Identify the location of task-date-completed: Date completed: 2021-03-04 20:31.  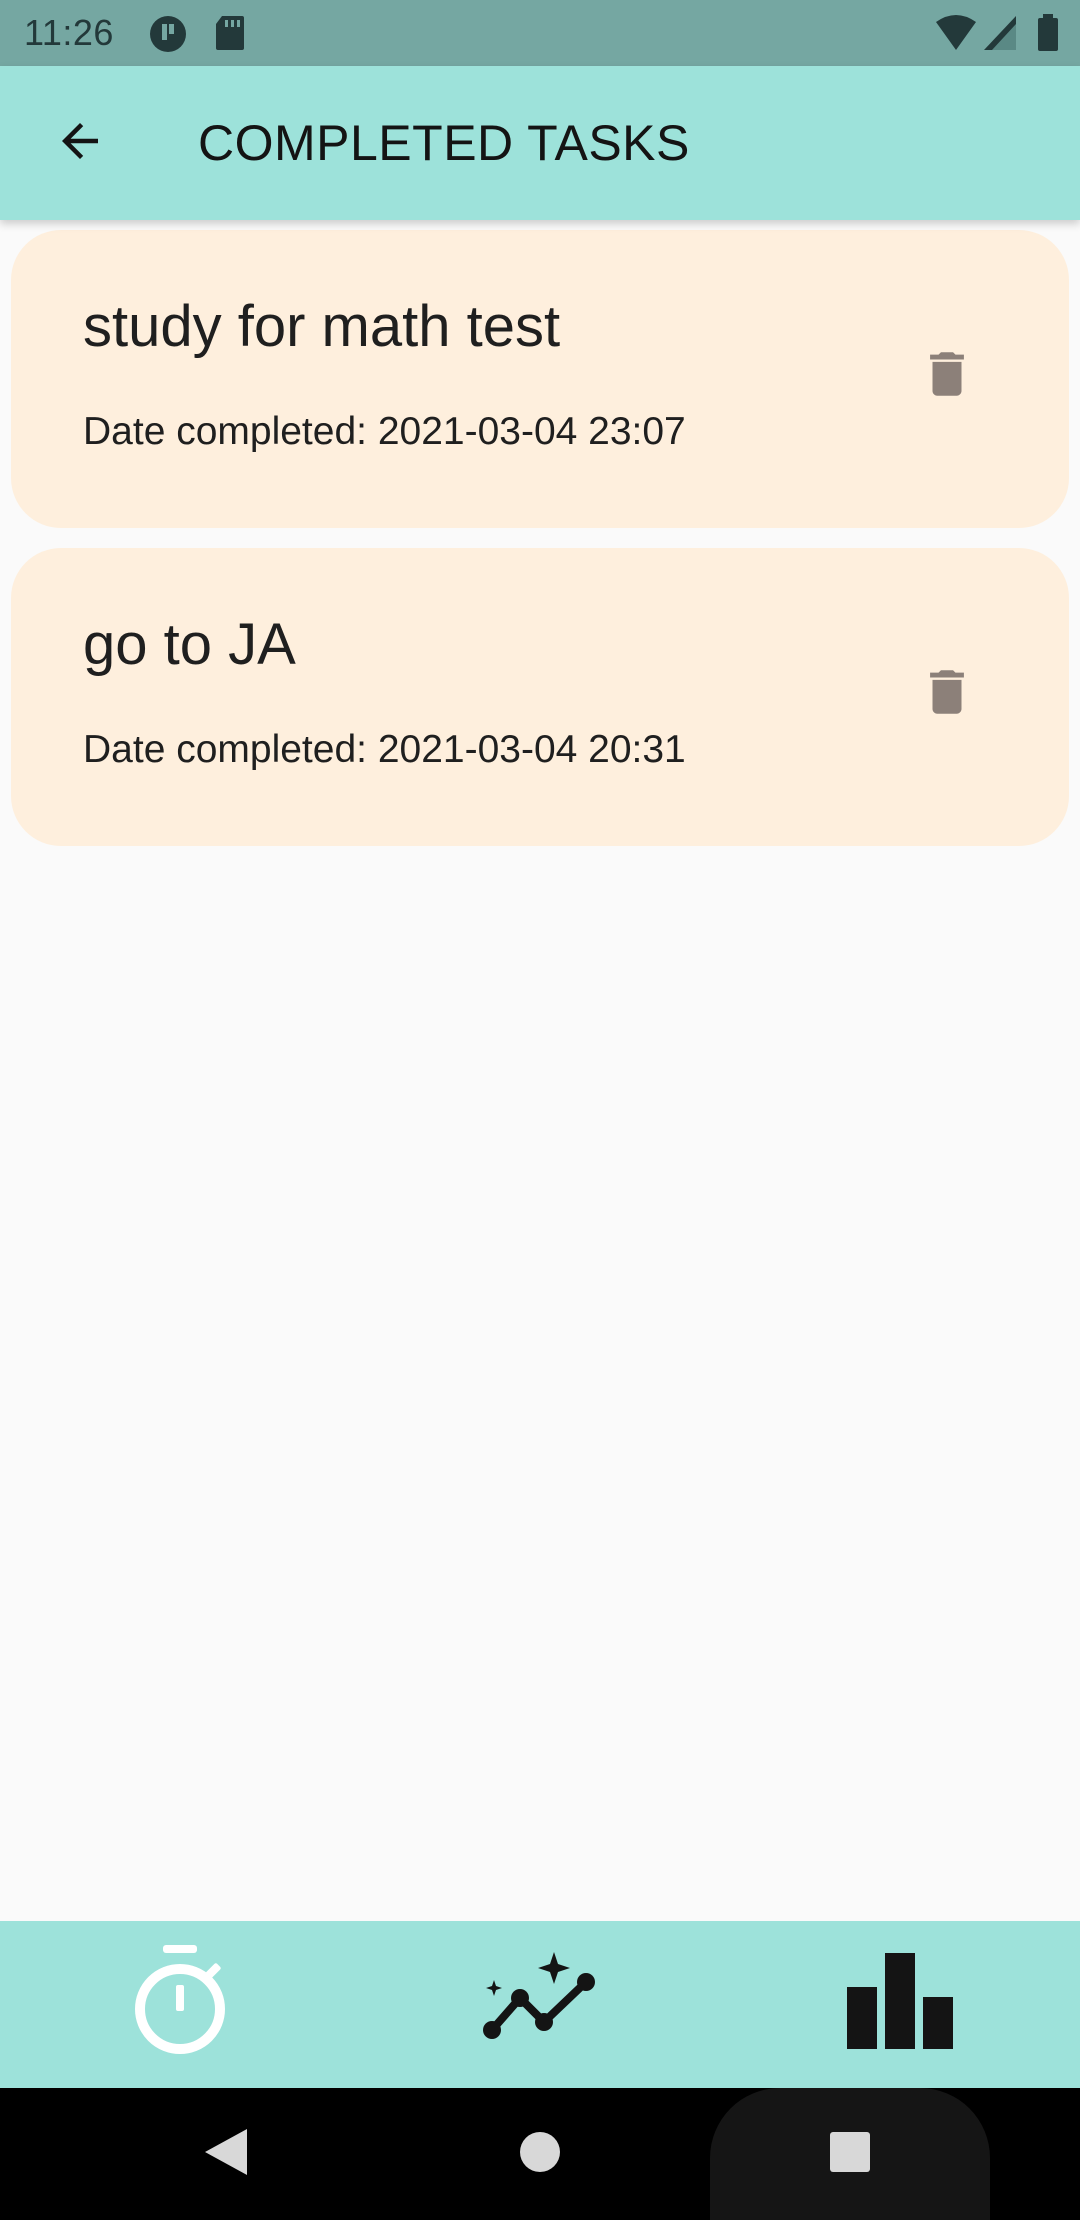
(384, 749).